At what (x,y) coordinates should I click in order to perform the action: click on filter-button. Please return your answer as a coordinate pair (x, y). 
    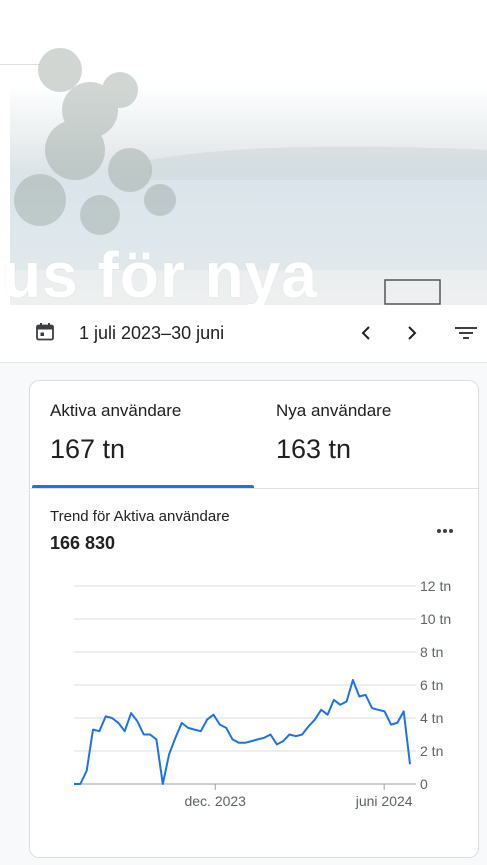
    Looking at the image, I should click on (466, 333).